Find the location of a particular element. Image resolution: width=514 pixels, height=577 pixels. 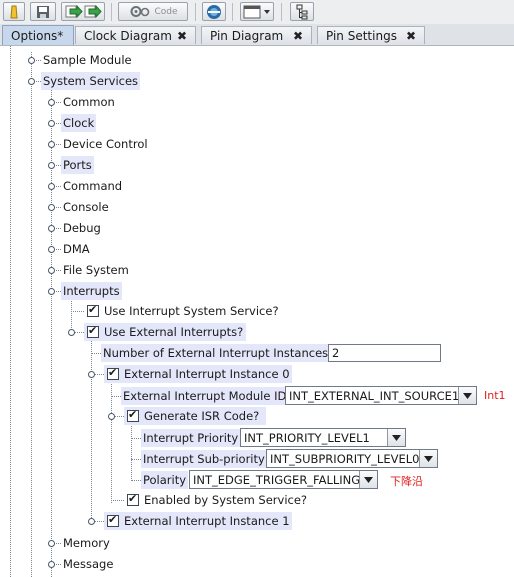

use-external-interrupts-checkbox is located at coordinates (93, 331).